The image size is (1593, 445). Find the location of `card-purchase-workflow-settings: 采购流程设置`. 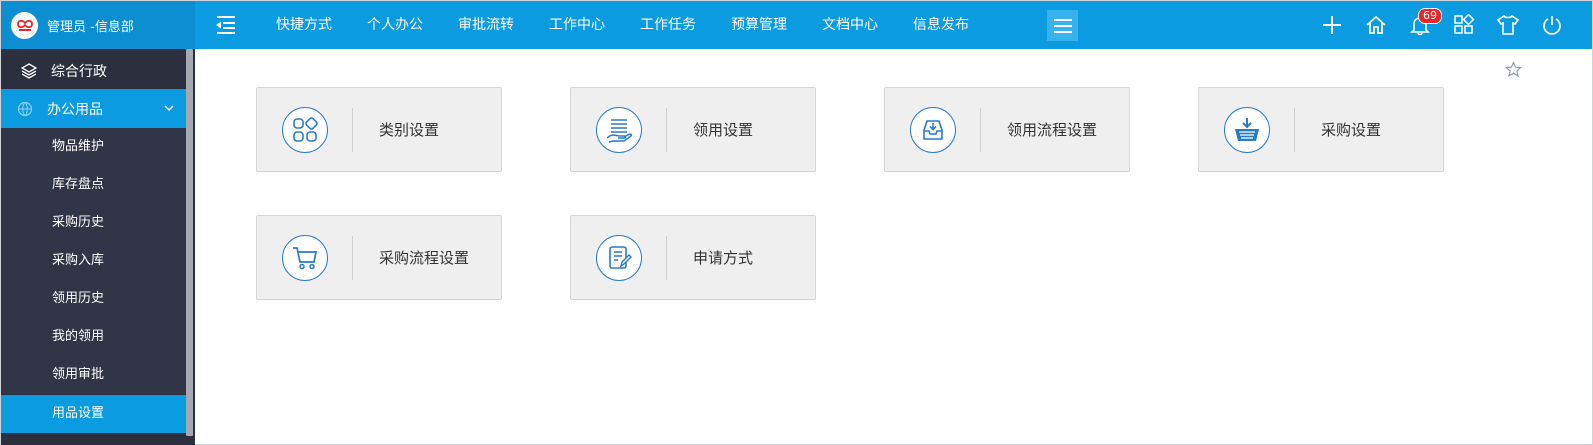

card-purchase-workflow-settings: 采购流程设置 is located at coordinates (379, 257).